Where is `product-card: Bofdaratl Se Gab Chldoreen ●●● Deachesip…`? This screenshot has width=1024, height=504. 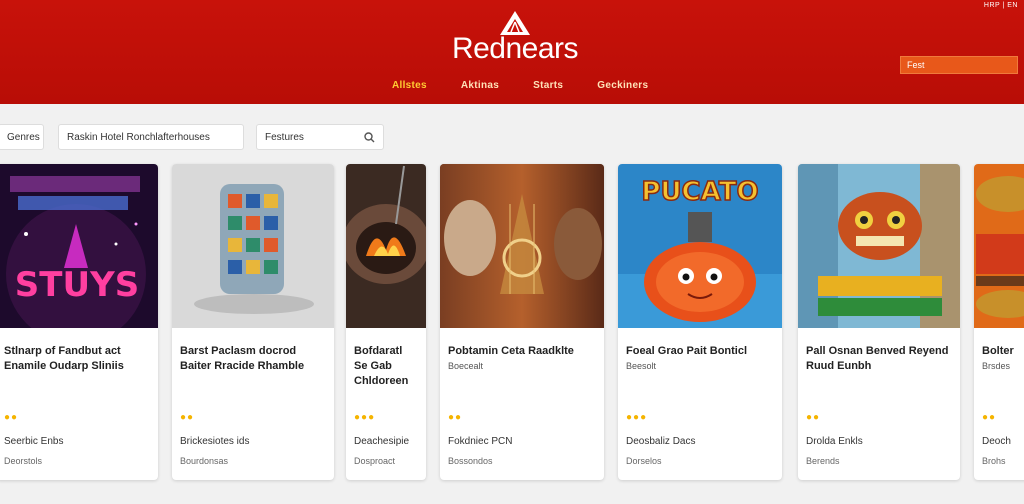 product-card: Bofdaratl Se Gab Chldoreen ●●● Deachesip… is located at coordinates (386, 322).